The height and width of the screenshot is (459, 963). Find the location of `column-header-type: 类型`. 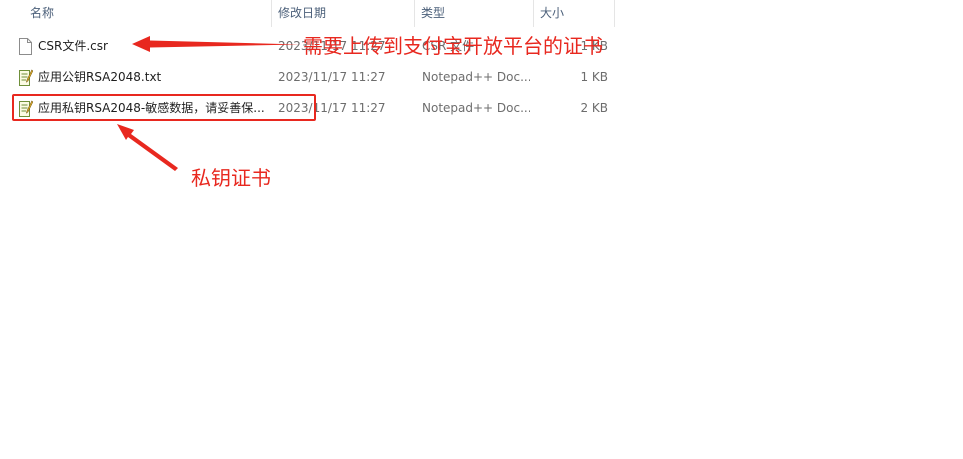

column-header-type: 类型 is located at coordinates (474, 13).